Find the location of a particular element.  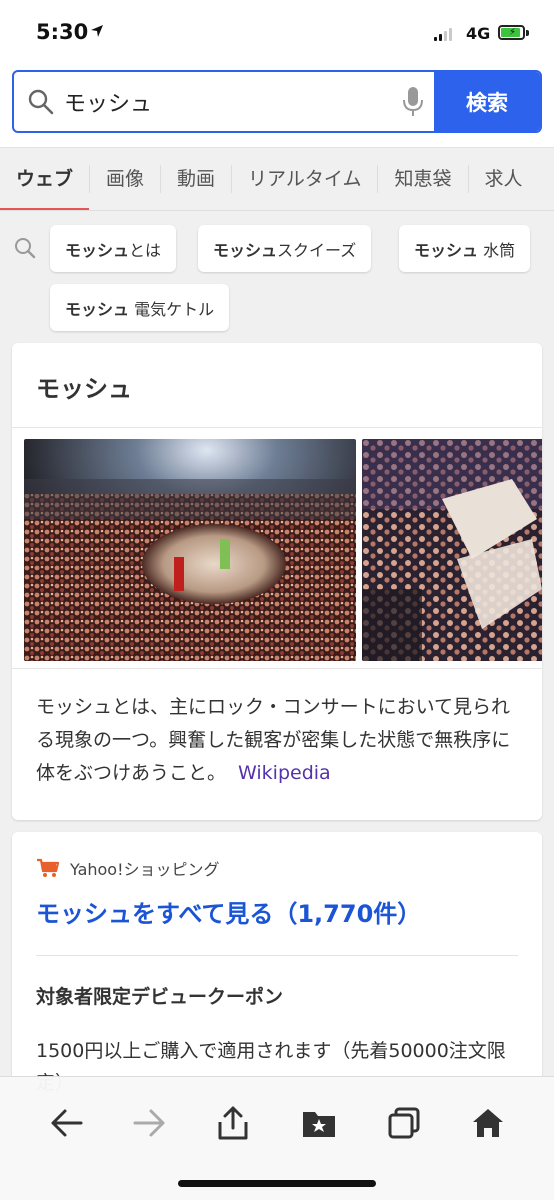

shopping-cart-icon is located at coordinates (48, 867).